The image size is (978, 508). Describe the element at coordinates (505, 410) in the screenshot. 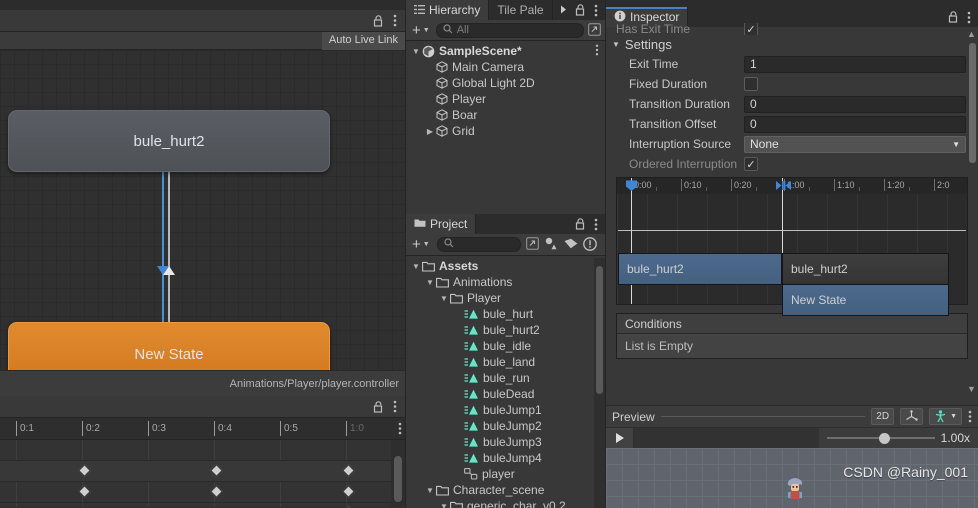

I see `tree-item-bulejump1: ▼buleJump1` at that location.